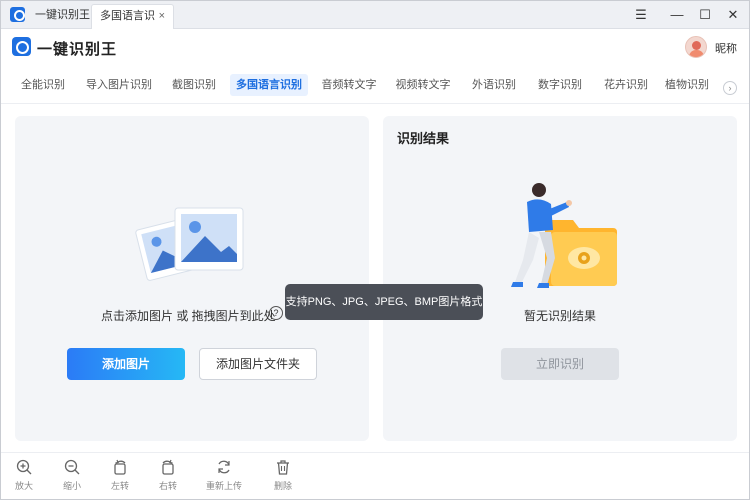 The width and height of the screenshot is (750, 500). I want to click on add-image-folder-button: 添加图片文件夹, so click(258, 364).